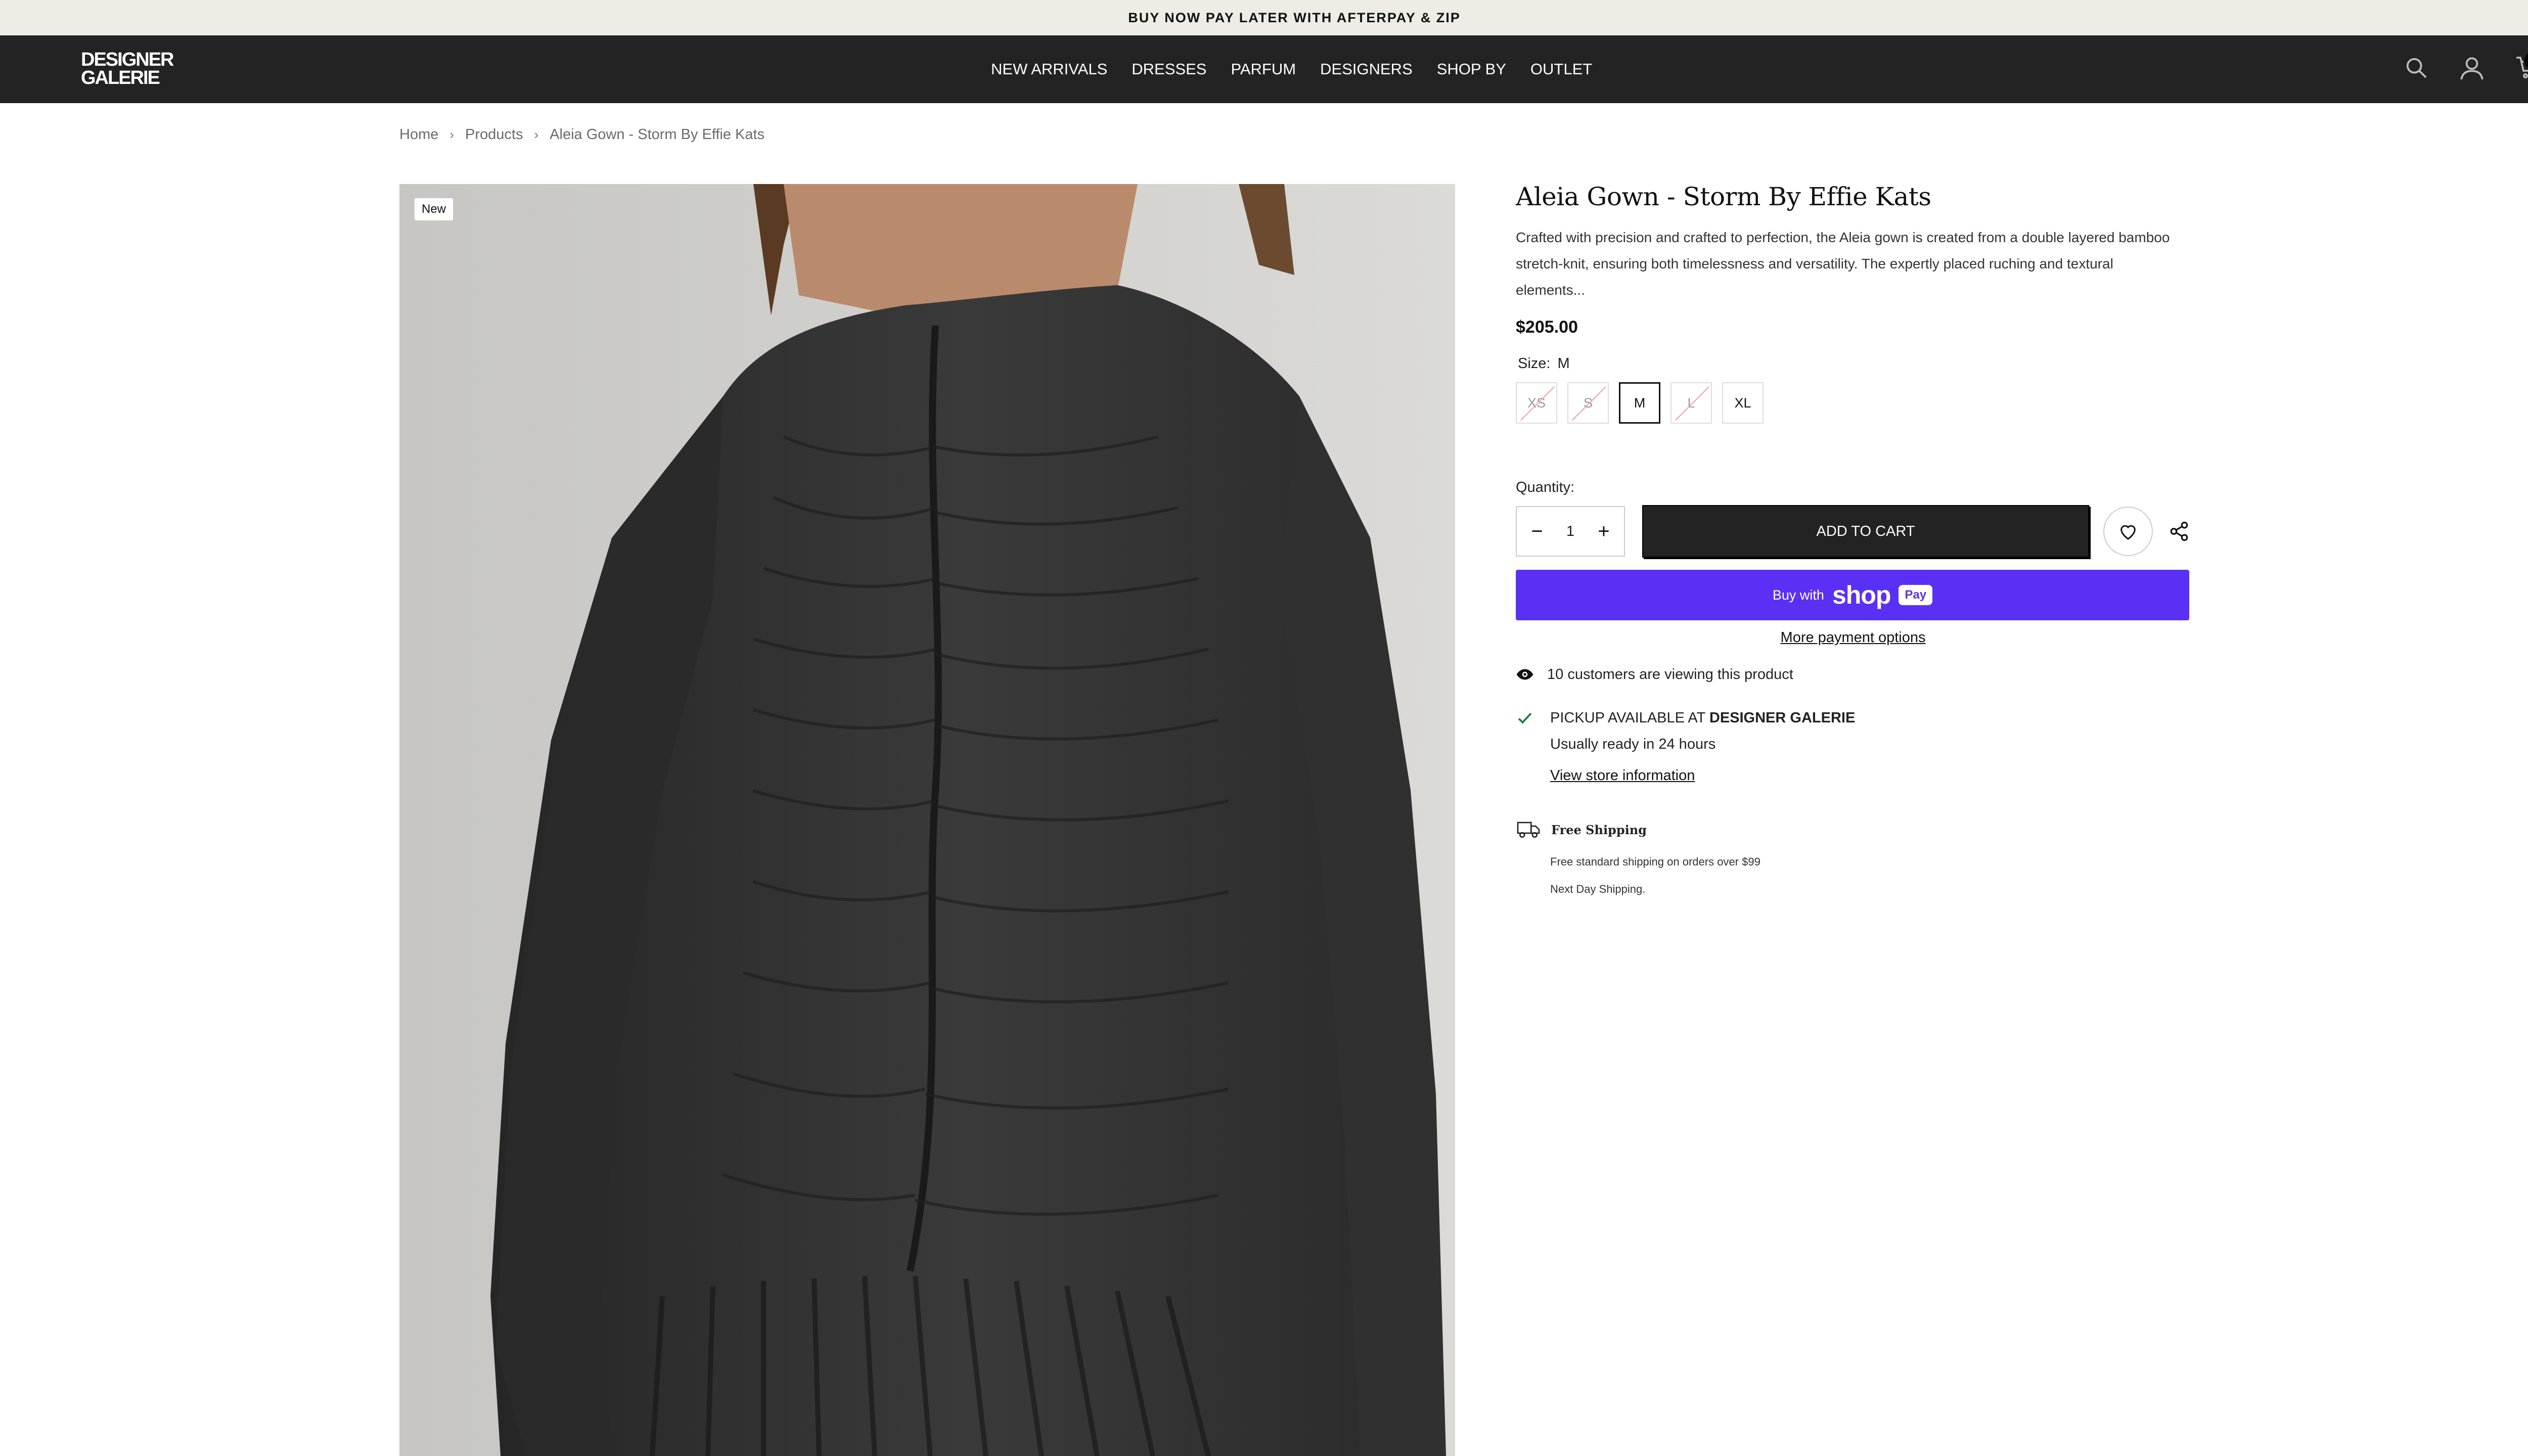 Image resolution: width=2528 pixels, height=1456 pixels. I want to click on announcement-bar: BUY NOW PAY LATER WITH AFTERPAY & ZIP, so click(1264, 17).